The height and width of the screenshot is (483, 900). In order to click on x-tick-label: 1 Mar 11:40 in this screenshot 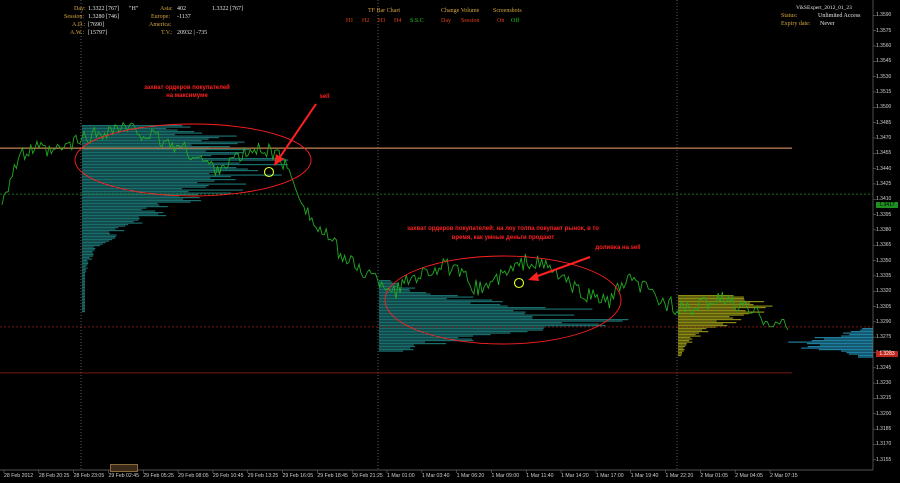, I will do `click(540, 476)`.